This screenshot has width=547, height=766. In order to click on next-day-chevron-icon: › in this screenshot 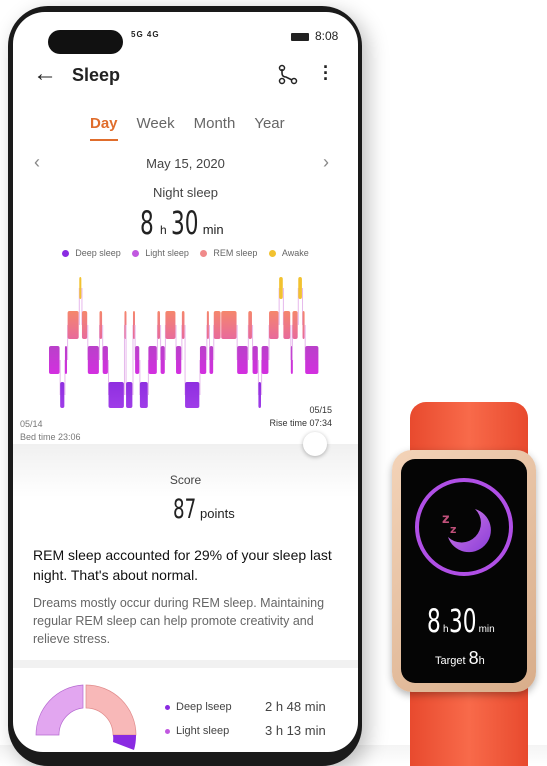, I will do `click(326, 162)`.